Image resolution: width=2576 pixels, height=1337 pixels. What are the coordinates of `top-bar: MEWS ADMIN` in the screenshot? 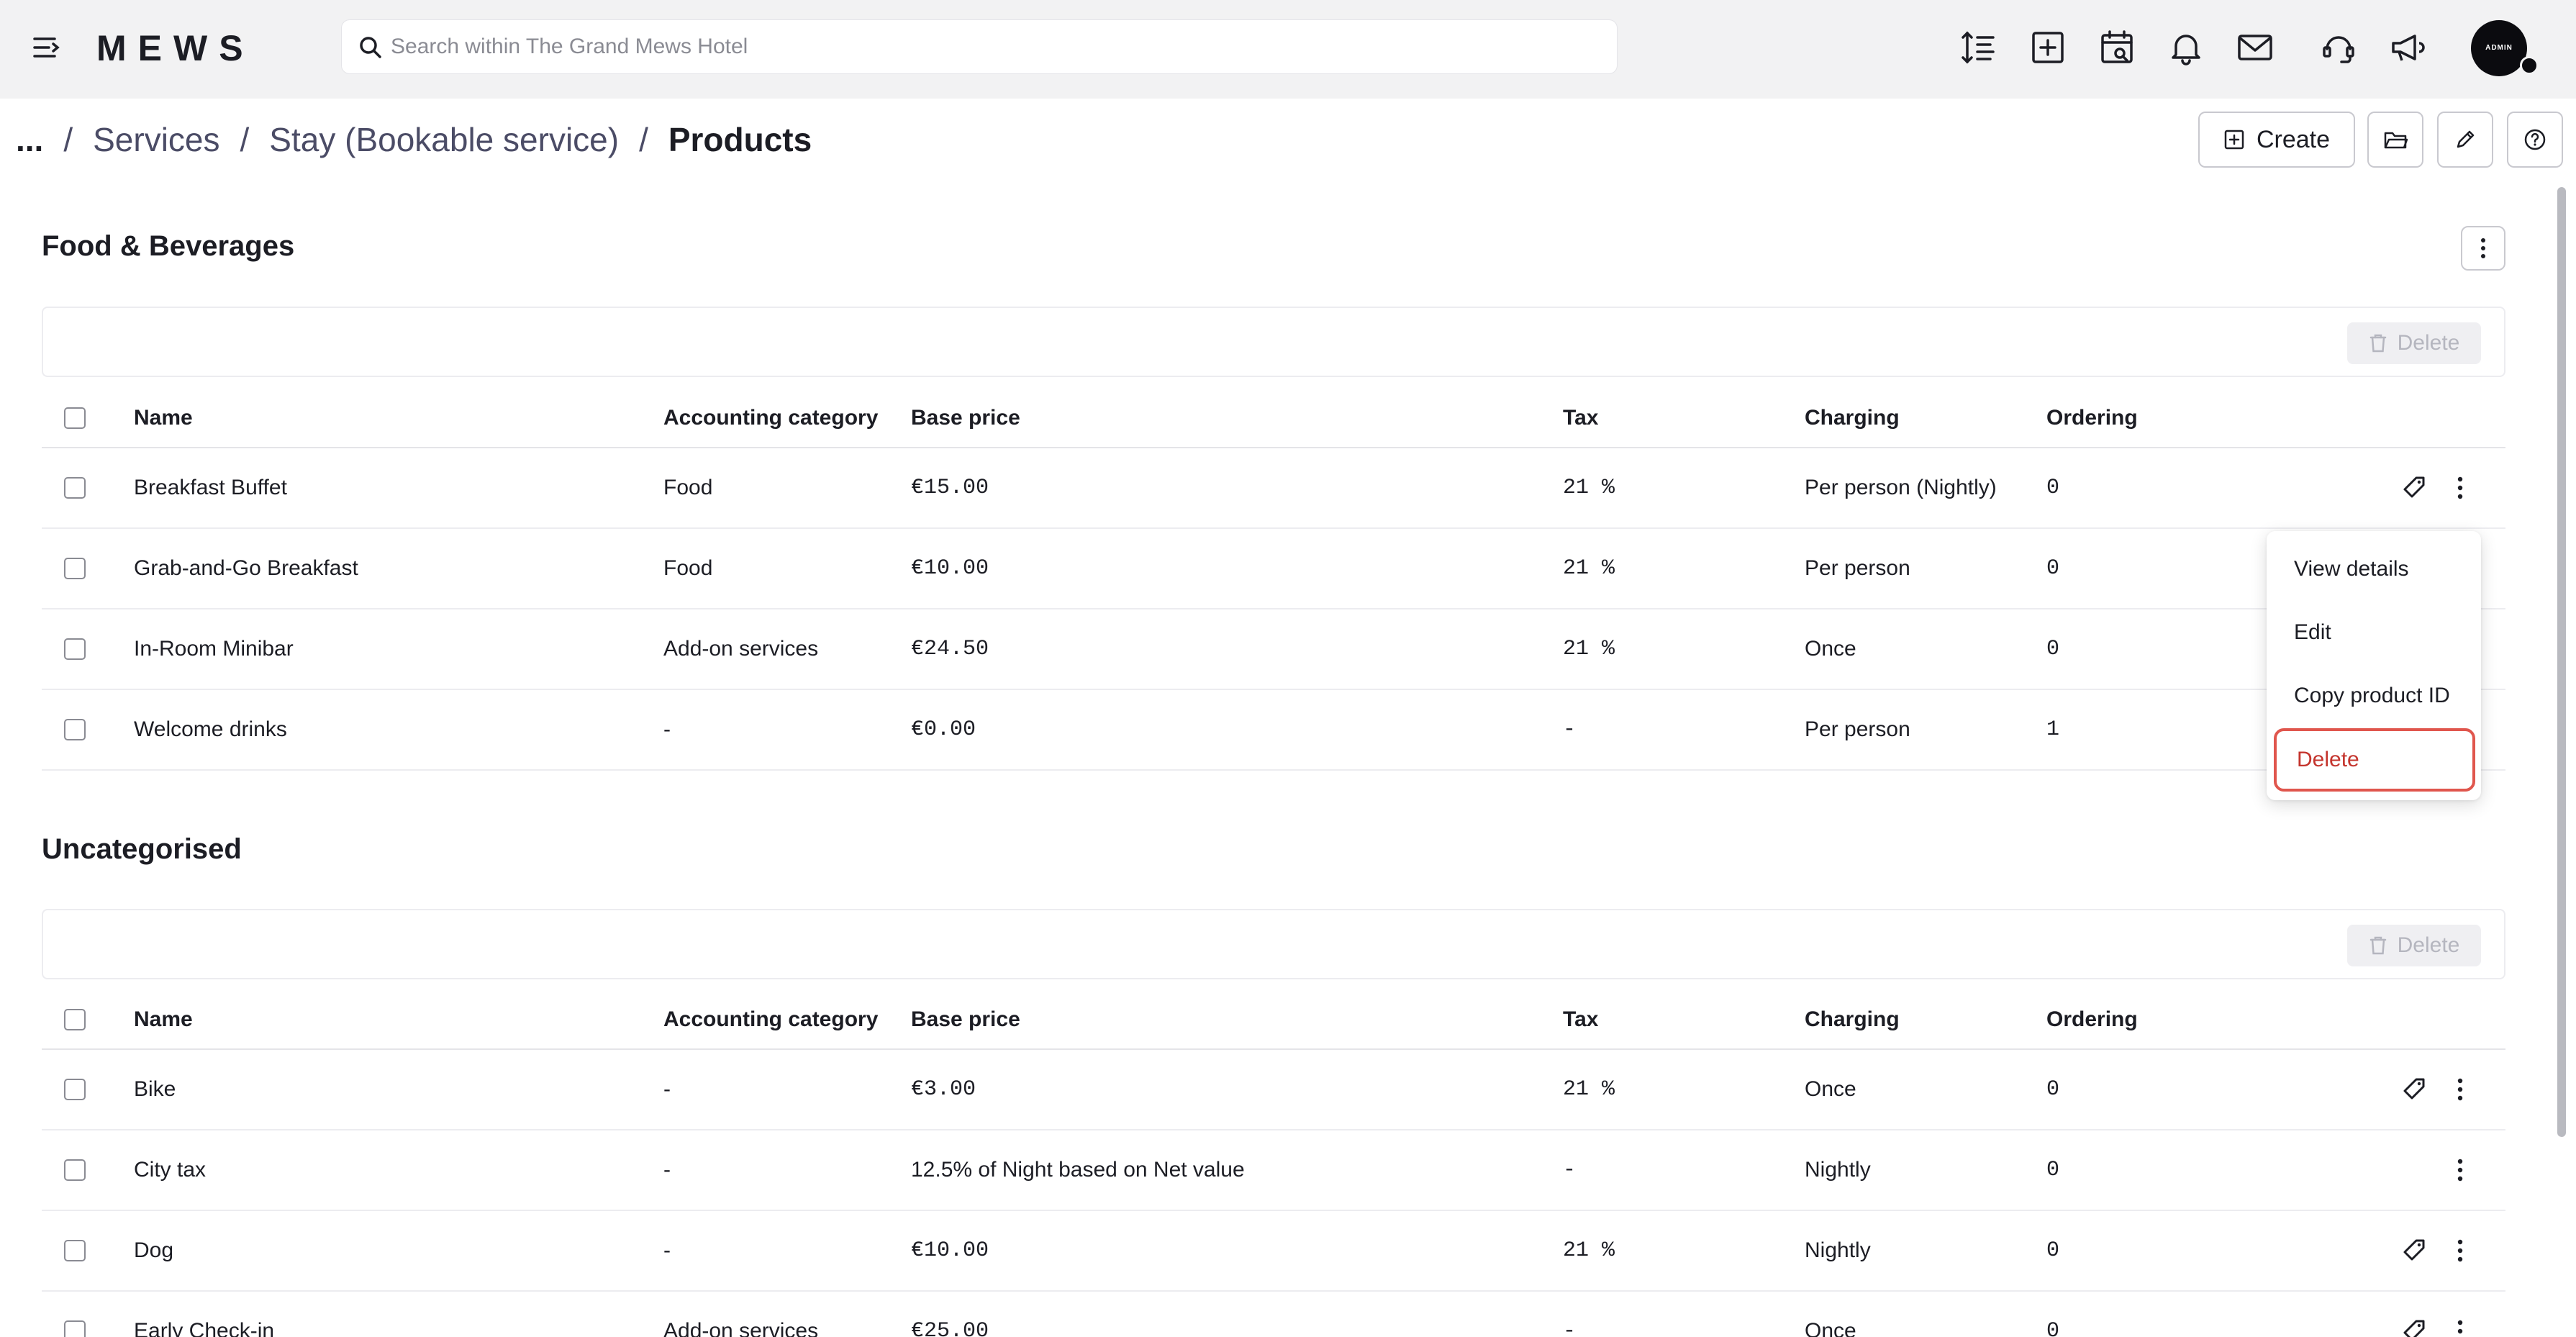 It's located at (1288, 49).